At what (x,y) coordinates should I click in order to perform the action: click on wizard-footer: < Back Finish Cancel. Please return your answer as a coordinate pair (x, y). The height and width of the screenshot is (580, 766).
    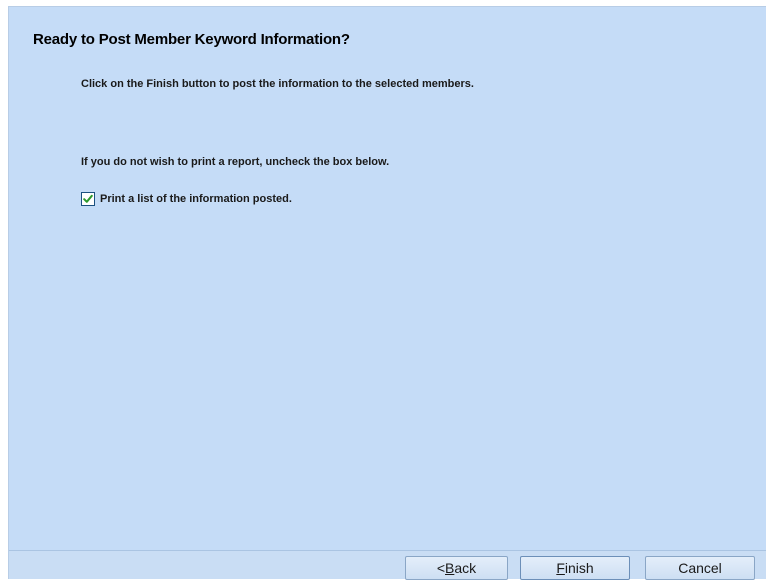
    Looking at the image, I should click on (387, 565).